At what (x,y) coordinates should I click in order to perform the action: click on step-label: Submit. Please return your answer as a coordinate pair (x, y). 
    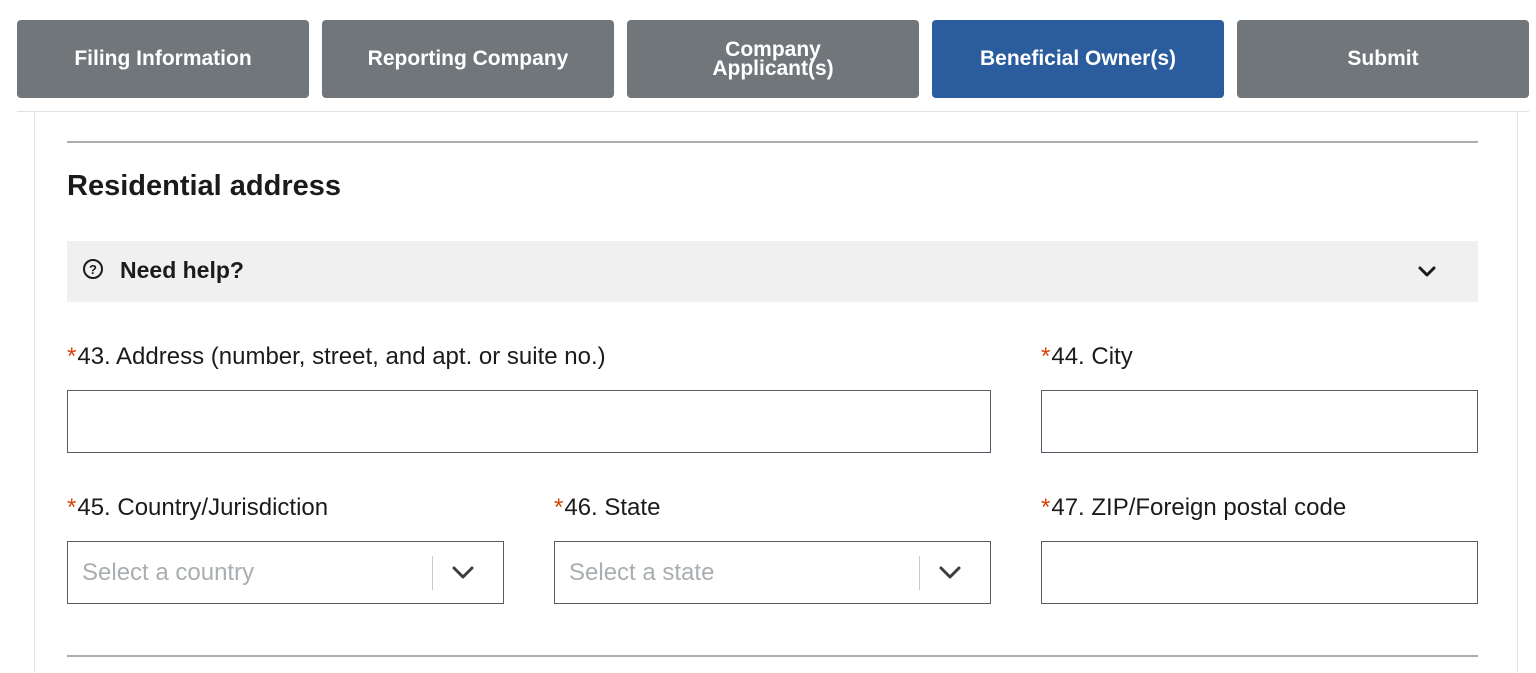
    Looking at the image, I should click on (1383, 58).